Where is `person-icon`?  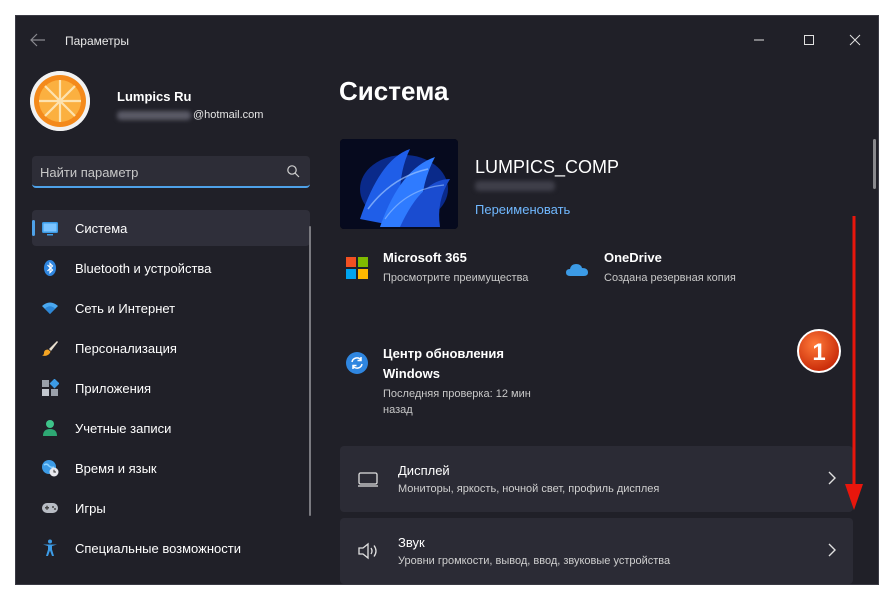 person-icon is located at coordinates (50, 428).